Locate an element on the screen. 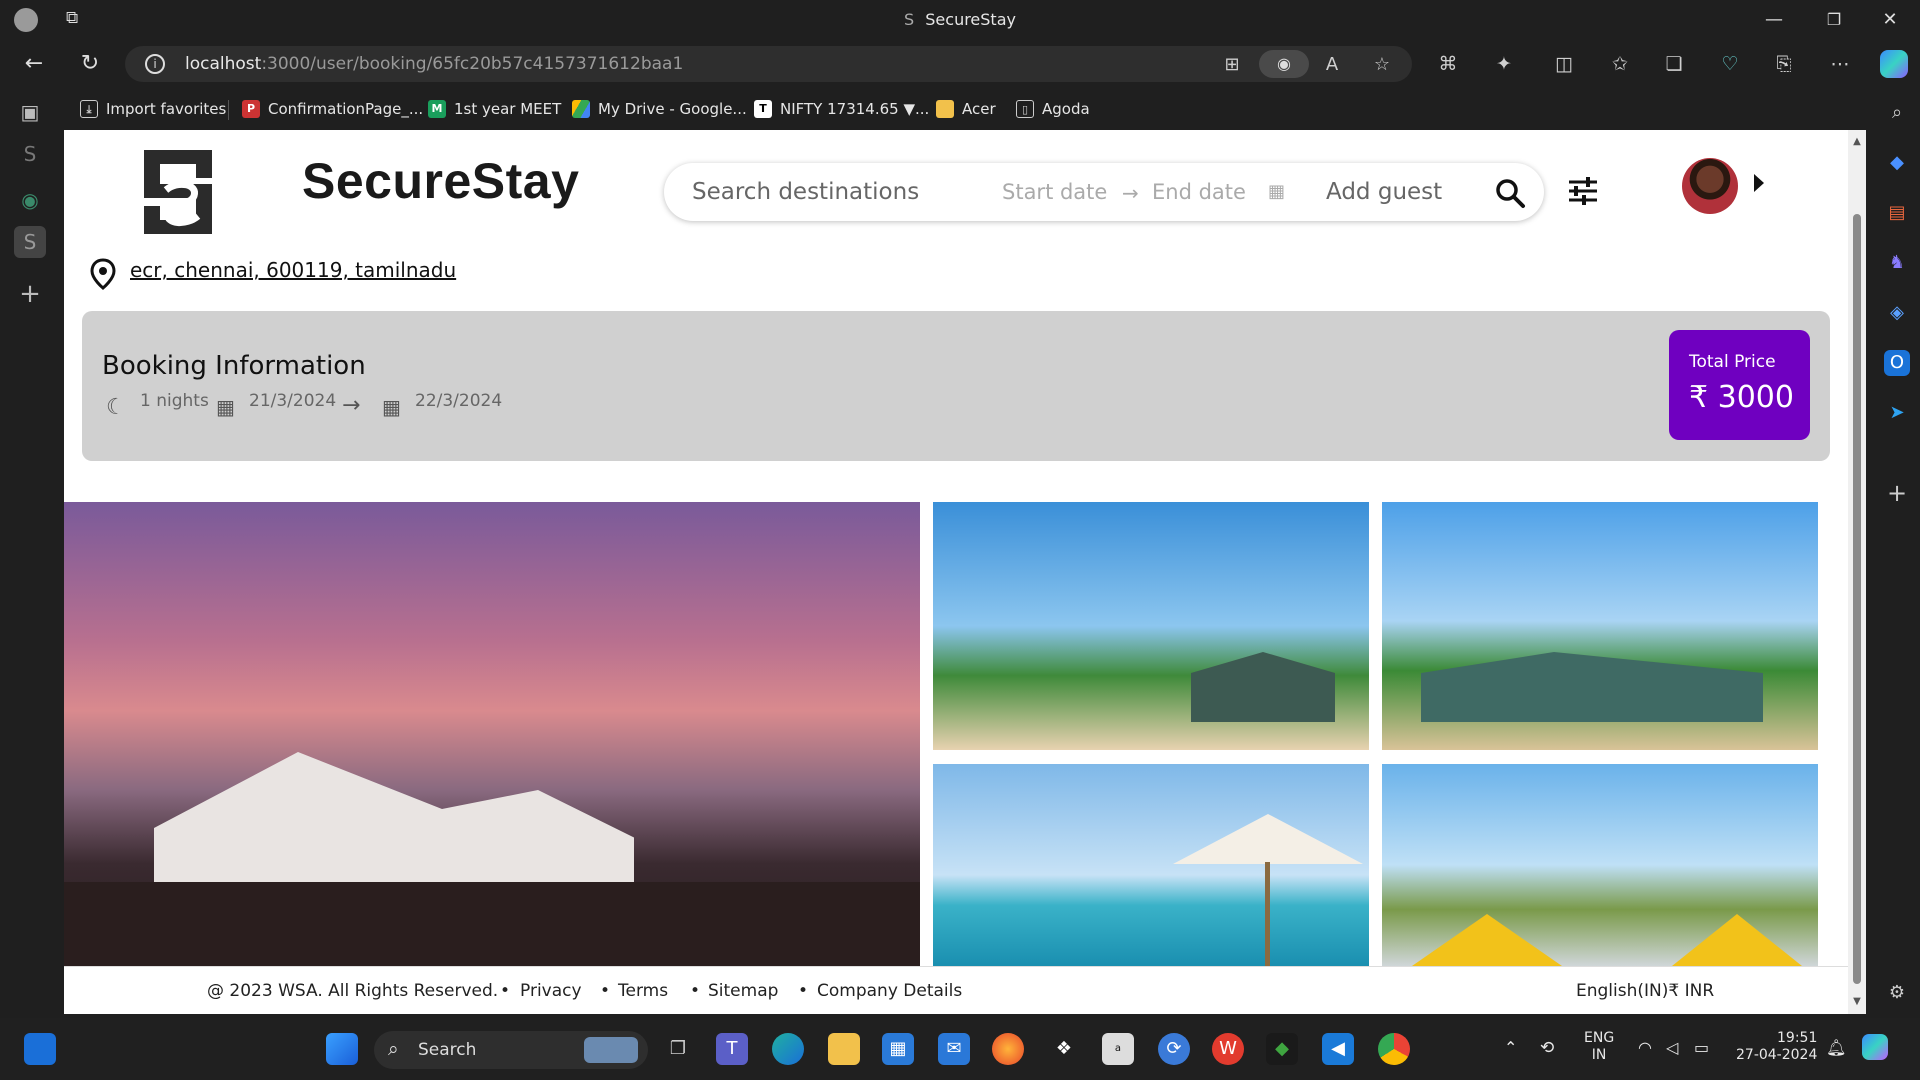 The width and height of the screenshot is (1920, 1080). battery-icon: ▭ is located at coordinates (1701, 1047).